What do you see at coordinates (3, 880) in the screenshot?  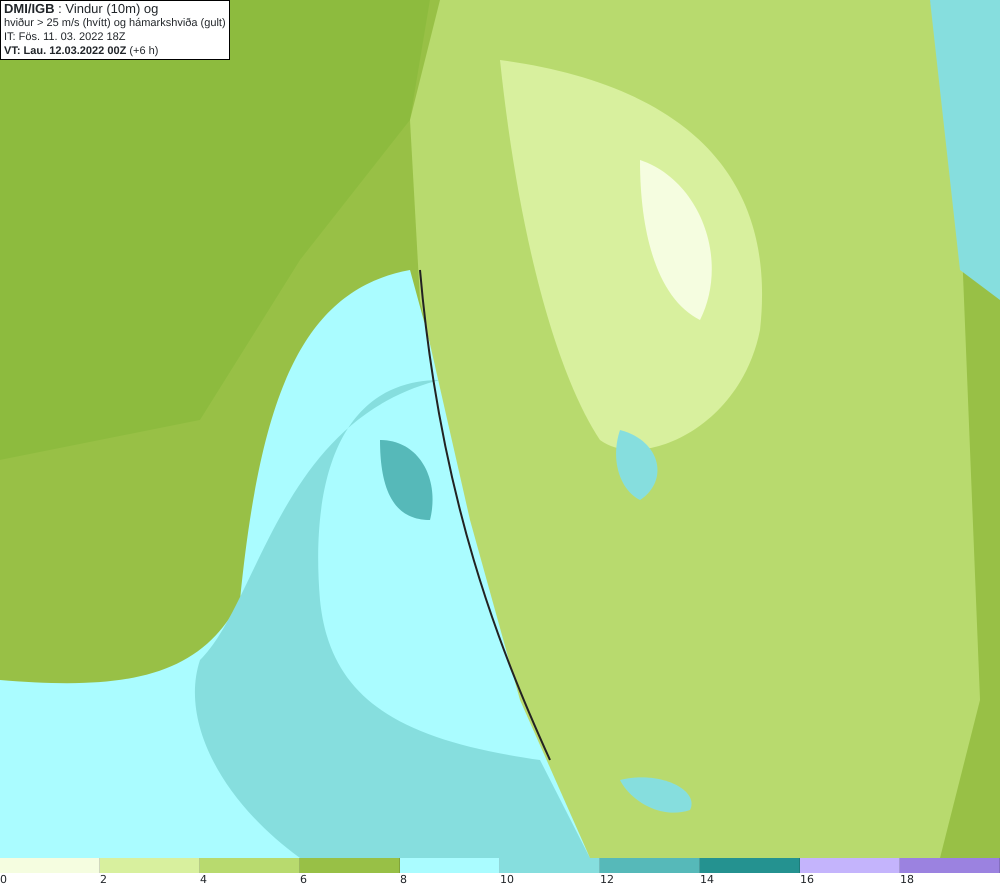 I see `legend-tick-label: 0` at bounding box center [3, 880].